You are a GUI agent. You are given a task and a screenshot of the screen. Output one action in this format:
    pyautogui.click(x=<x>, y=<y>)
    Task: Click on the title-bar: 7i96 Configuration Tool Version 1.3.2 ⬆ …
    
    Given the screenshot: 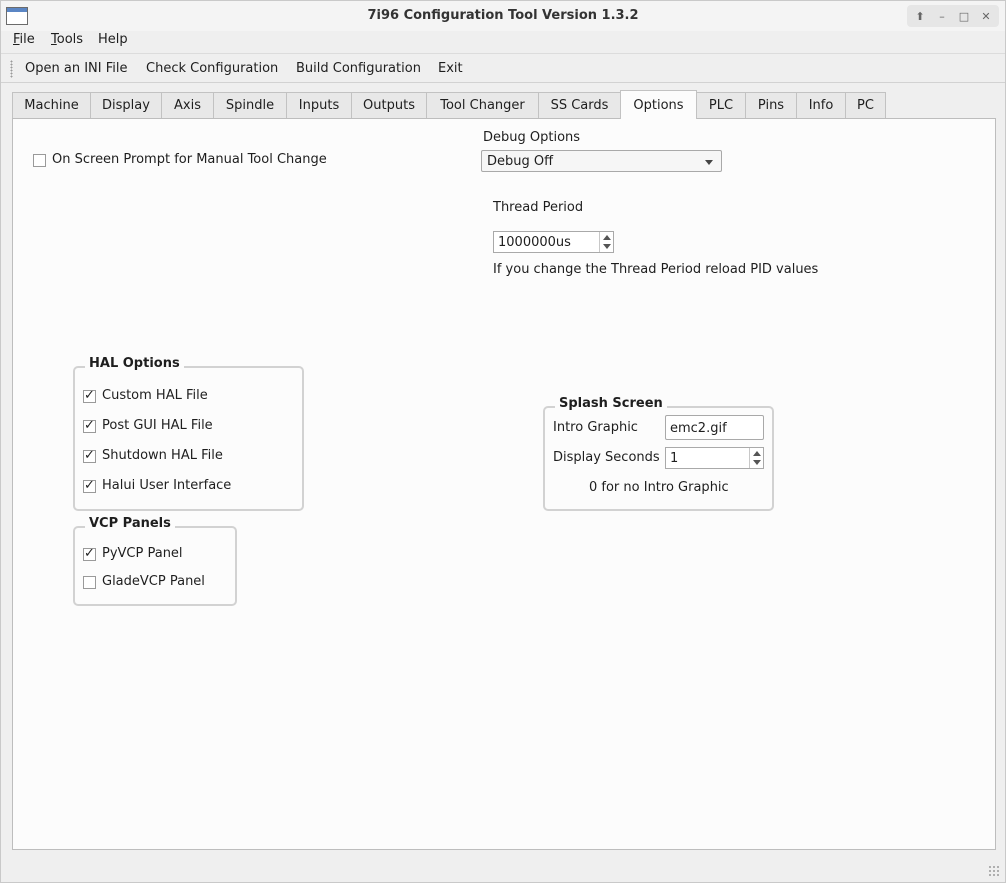 What is the action you would take?
    pyautogui.click(x=503, y=16)
    